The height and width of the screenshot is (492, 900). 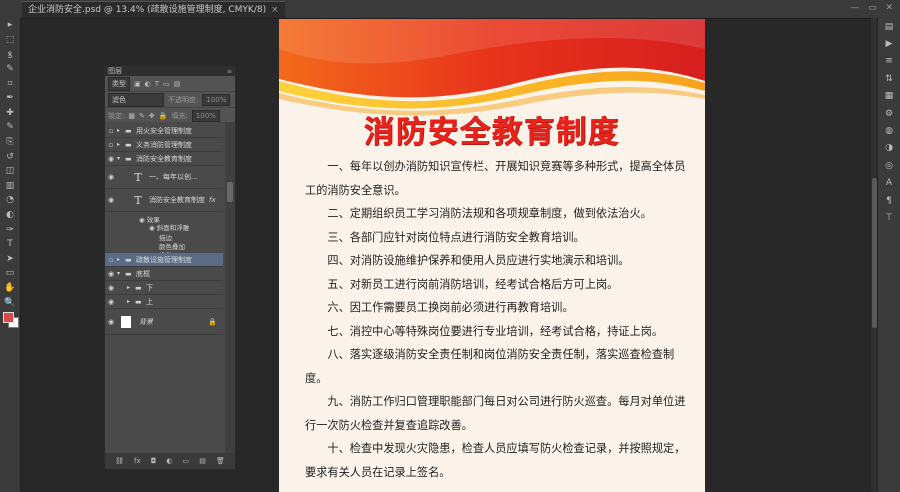 I want to click on stamp-icon: ⎘, so click(x=10, y=142).